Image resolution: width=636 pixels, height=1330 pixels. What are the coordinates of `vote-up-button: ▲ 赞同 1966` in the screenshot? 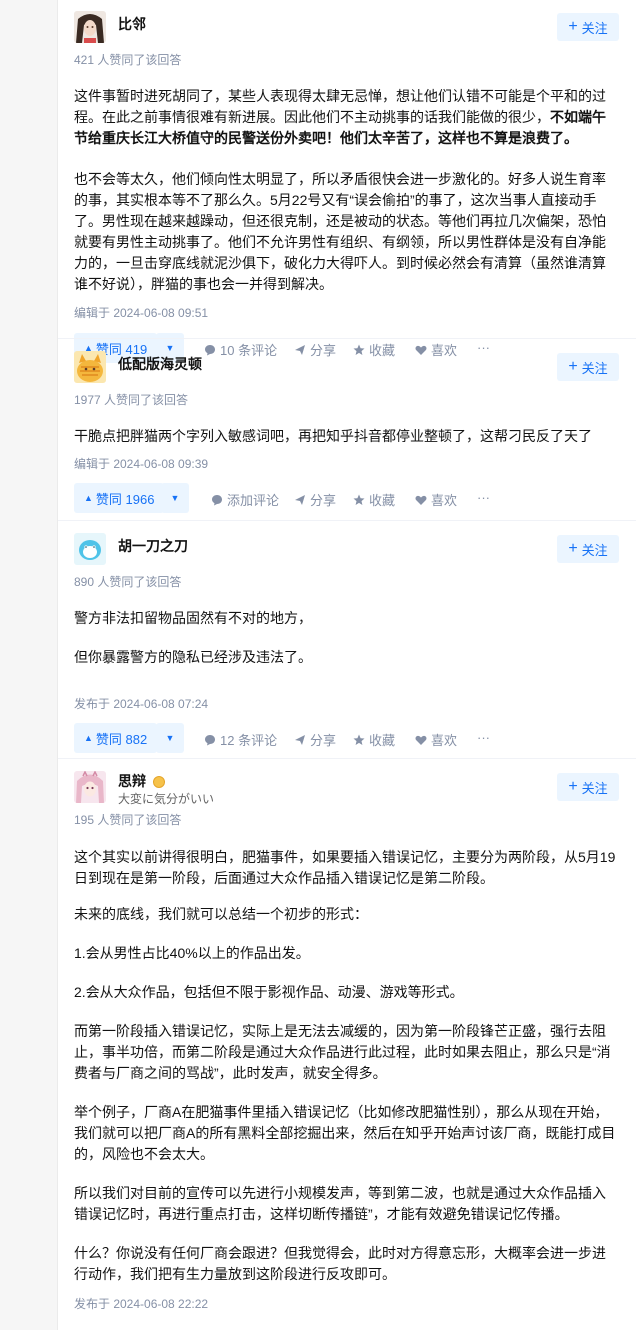 It's located at (119, 498).